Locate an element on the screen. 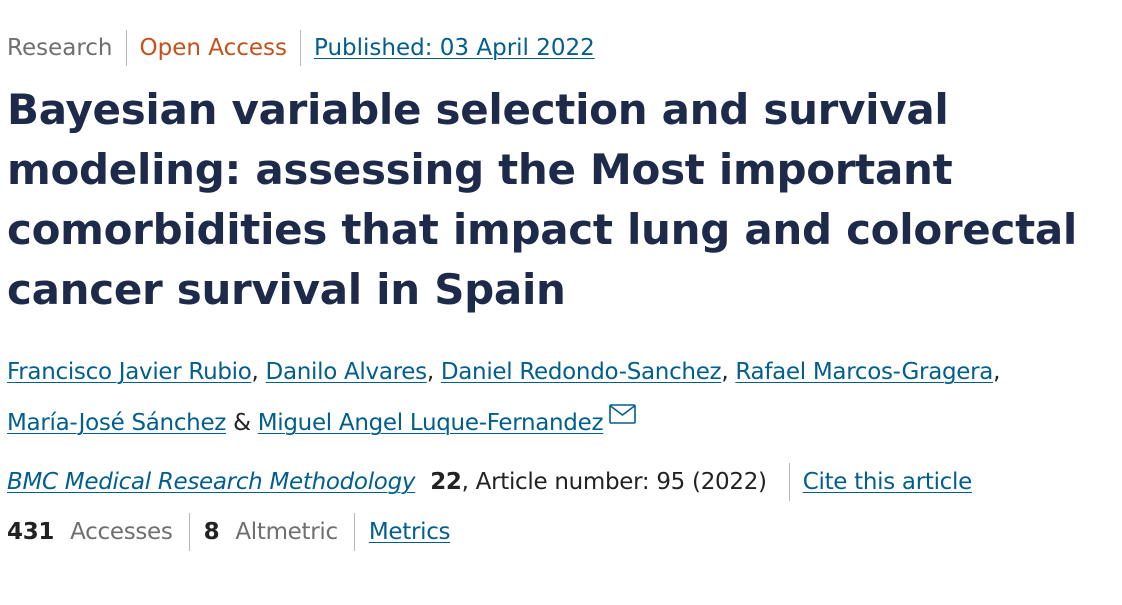  author-item: Miguel Angel Luque-Fernandez is located at coordinates (447, 420).